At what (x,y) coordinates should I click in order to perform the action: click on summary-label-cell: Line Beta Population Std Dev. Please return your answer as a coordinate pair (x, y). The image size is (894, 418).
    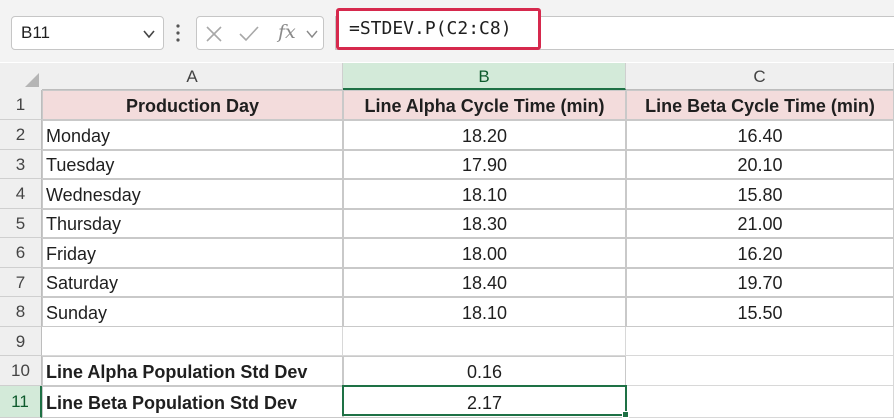
    Looking at the image, I should click on (192, 402).